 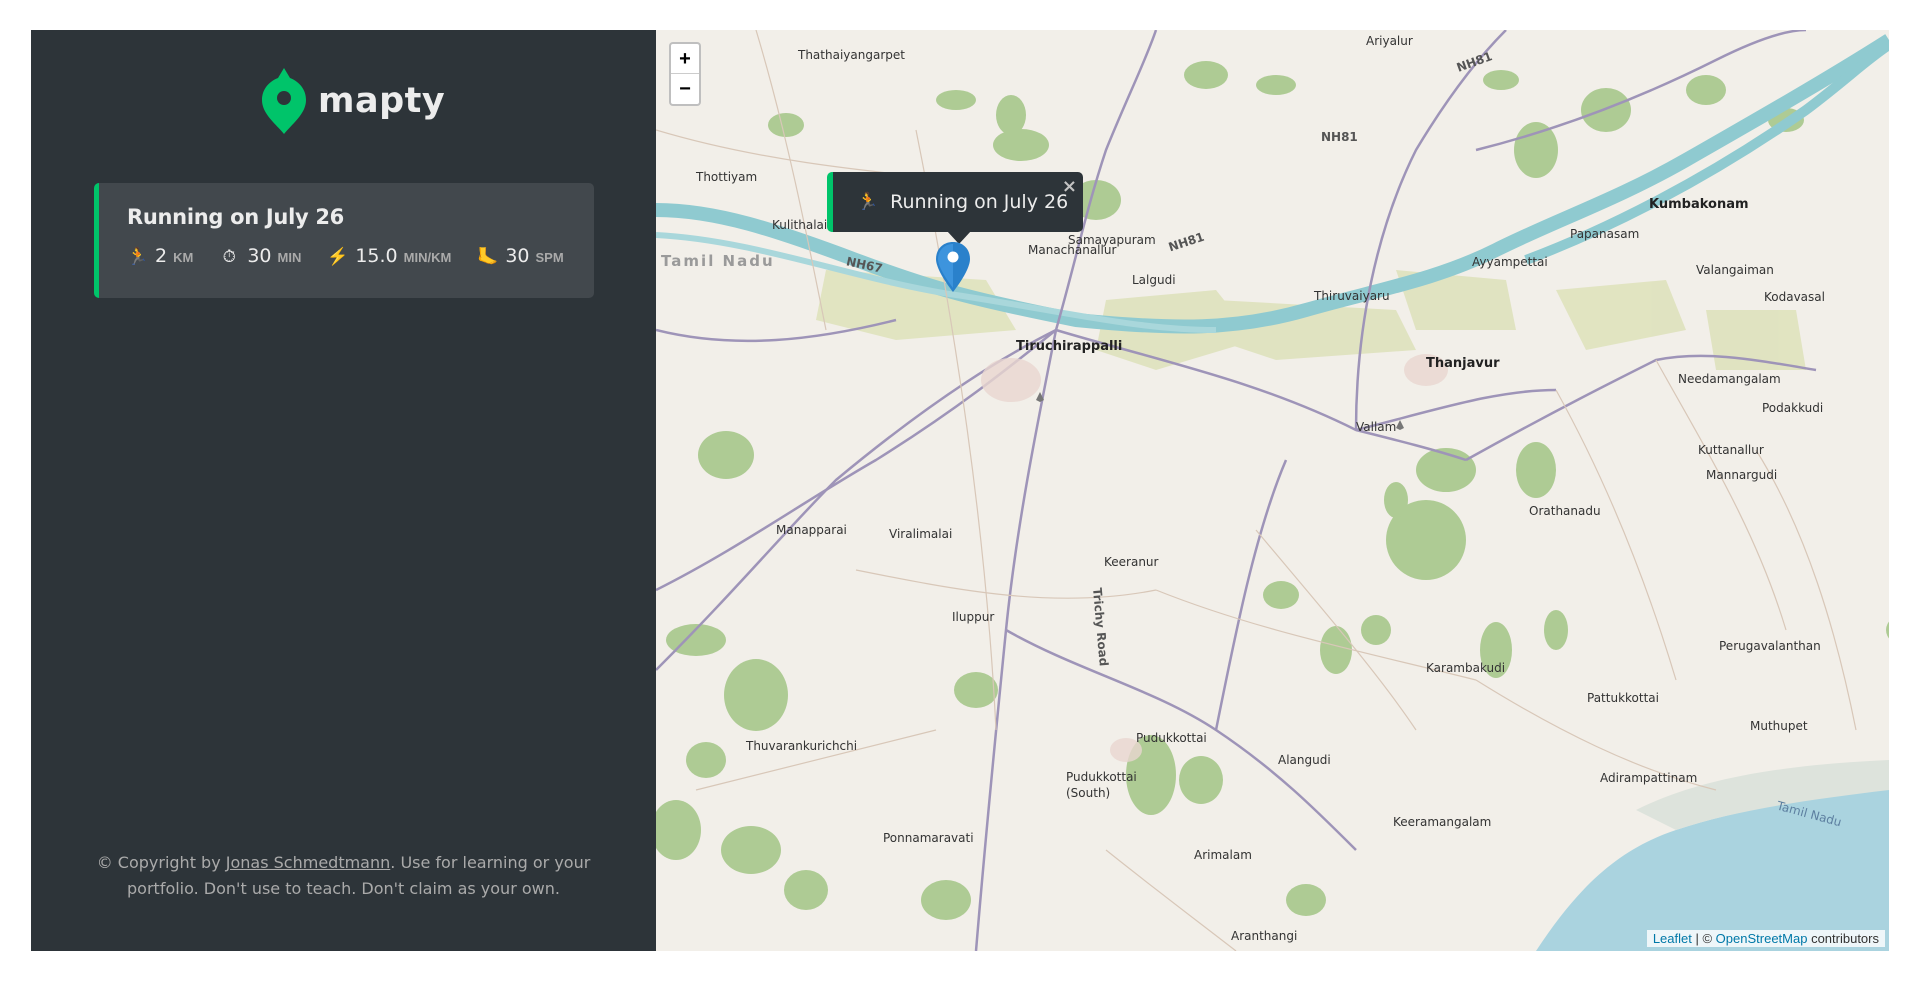 What do you see at coordinates (1623, 698) in the screenshot?
I see `place-label: Pattukkottai` at bounding box center [1623, 698].